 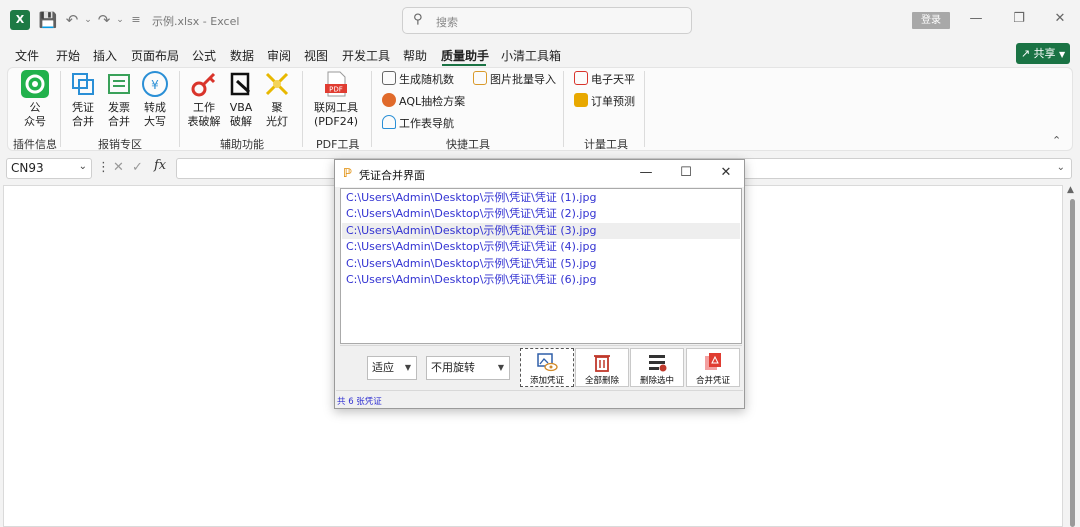 What do you see at coordinates (336, 99) in the screenshot?
I see `pdf24-button: PDF 联网工具 (PDF24)` at bounding box center [336, 99].